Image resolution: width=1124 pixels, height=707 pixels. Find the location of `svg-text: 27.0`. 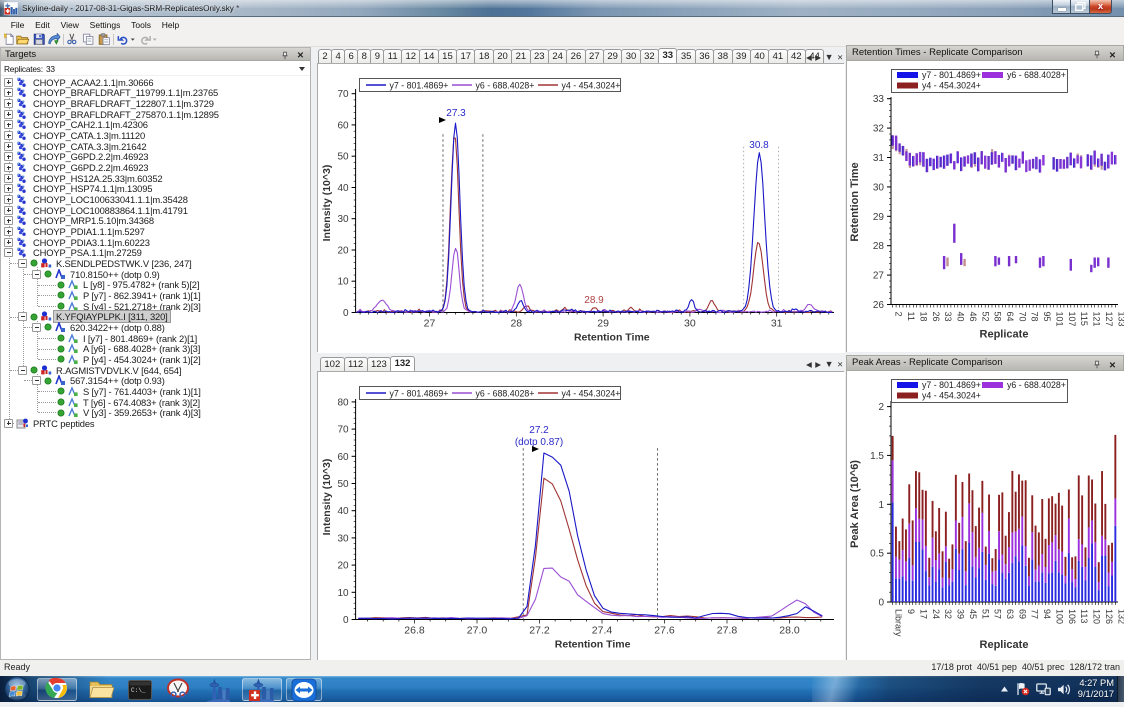

svg-text: 27.0 is located at coordinates (477, 631).